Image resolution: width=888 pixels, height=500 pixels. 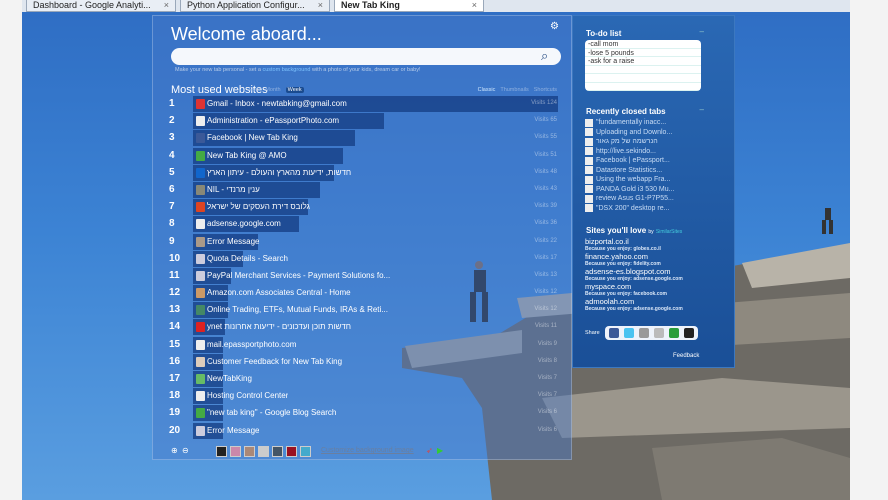 I want to click on browser-tab-analytics: Dashboard - Google Analyti... ×, so click(x=101, y=6).